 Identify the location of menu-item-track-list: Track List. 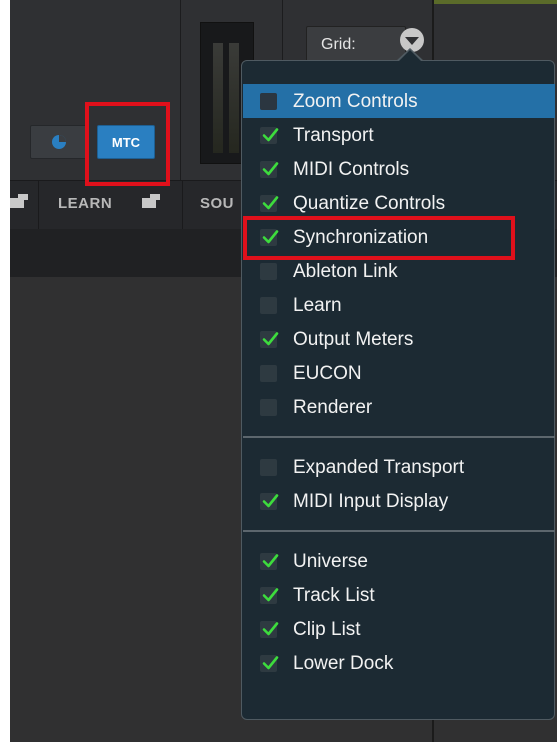
(399, 595).